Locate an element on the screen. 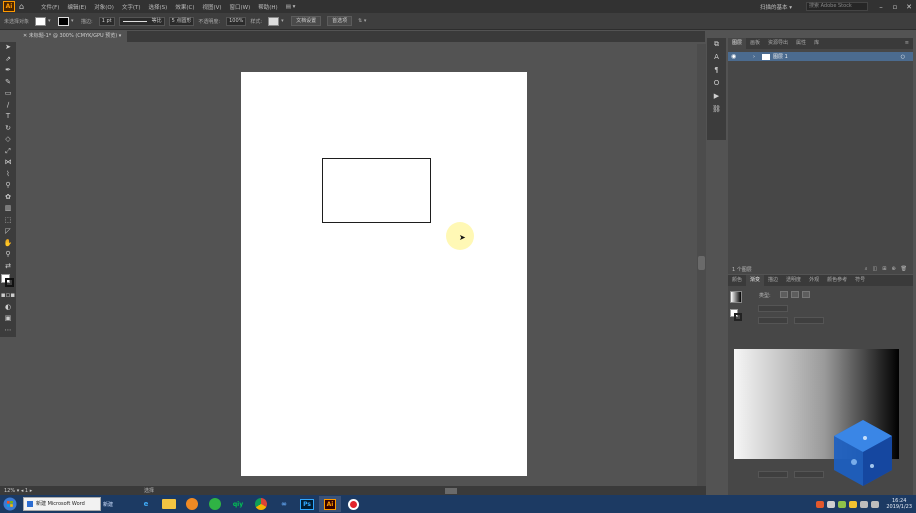  panel-menu-icon: ≡ is located at coordinates (907, 43).